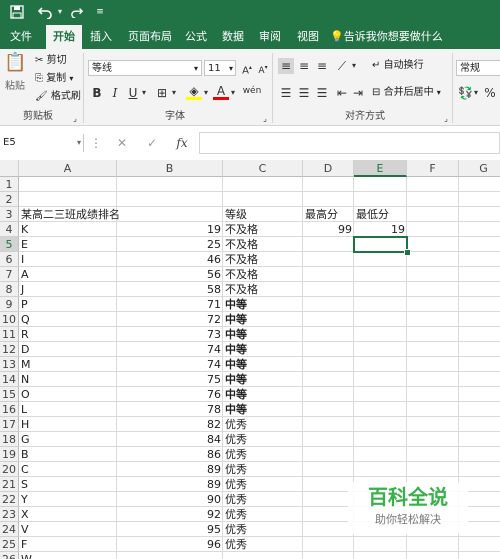 Image resolution: width=500 pixels, height=559 pixels. Describe the element at coordinates (342, 93) in the screenshot. I see `decrease-indent-icon: ⇤` at that location.